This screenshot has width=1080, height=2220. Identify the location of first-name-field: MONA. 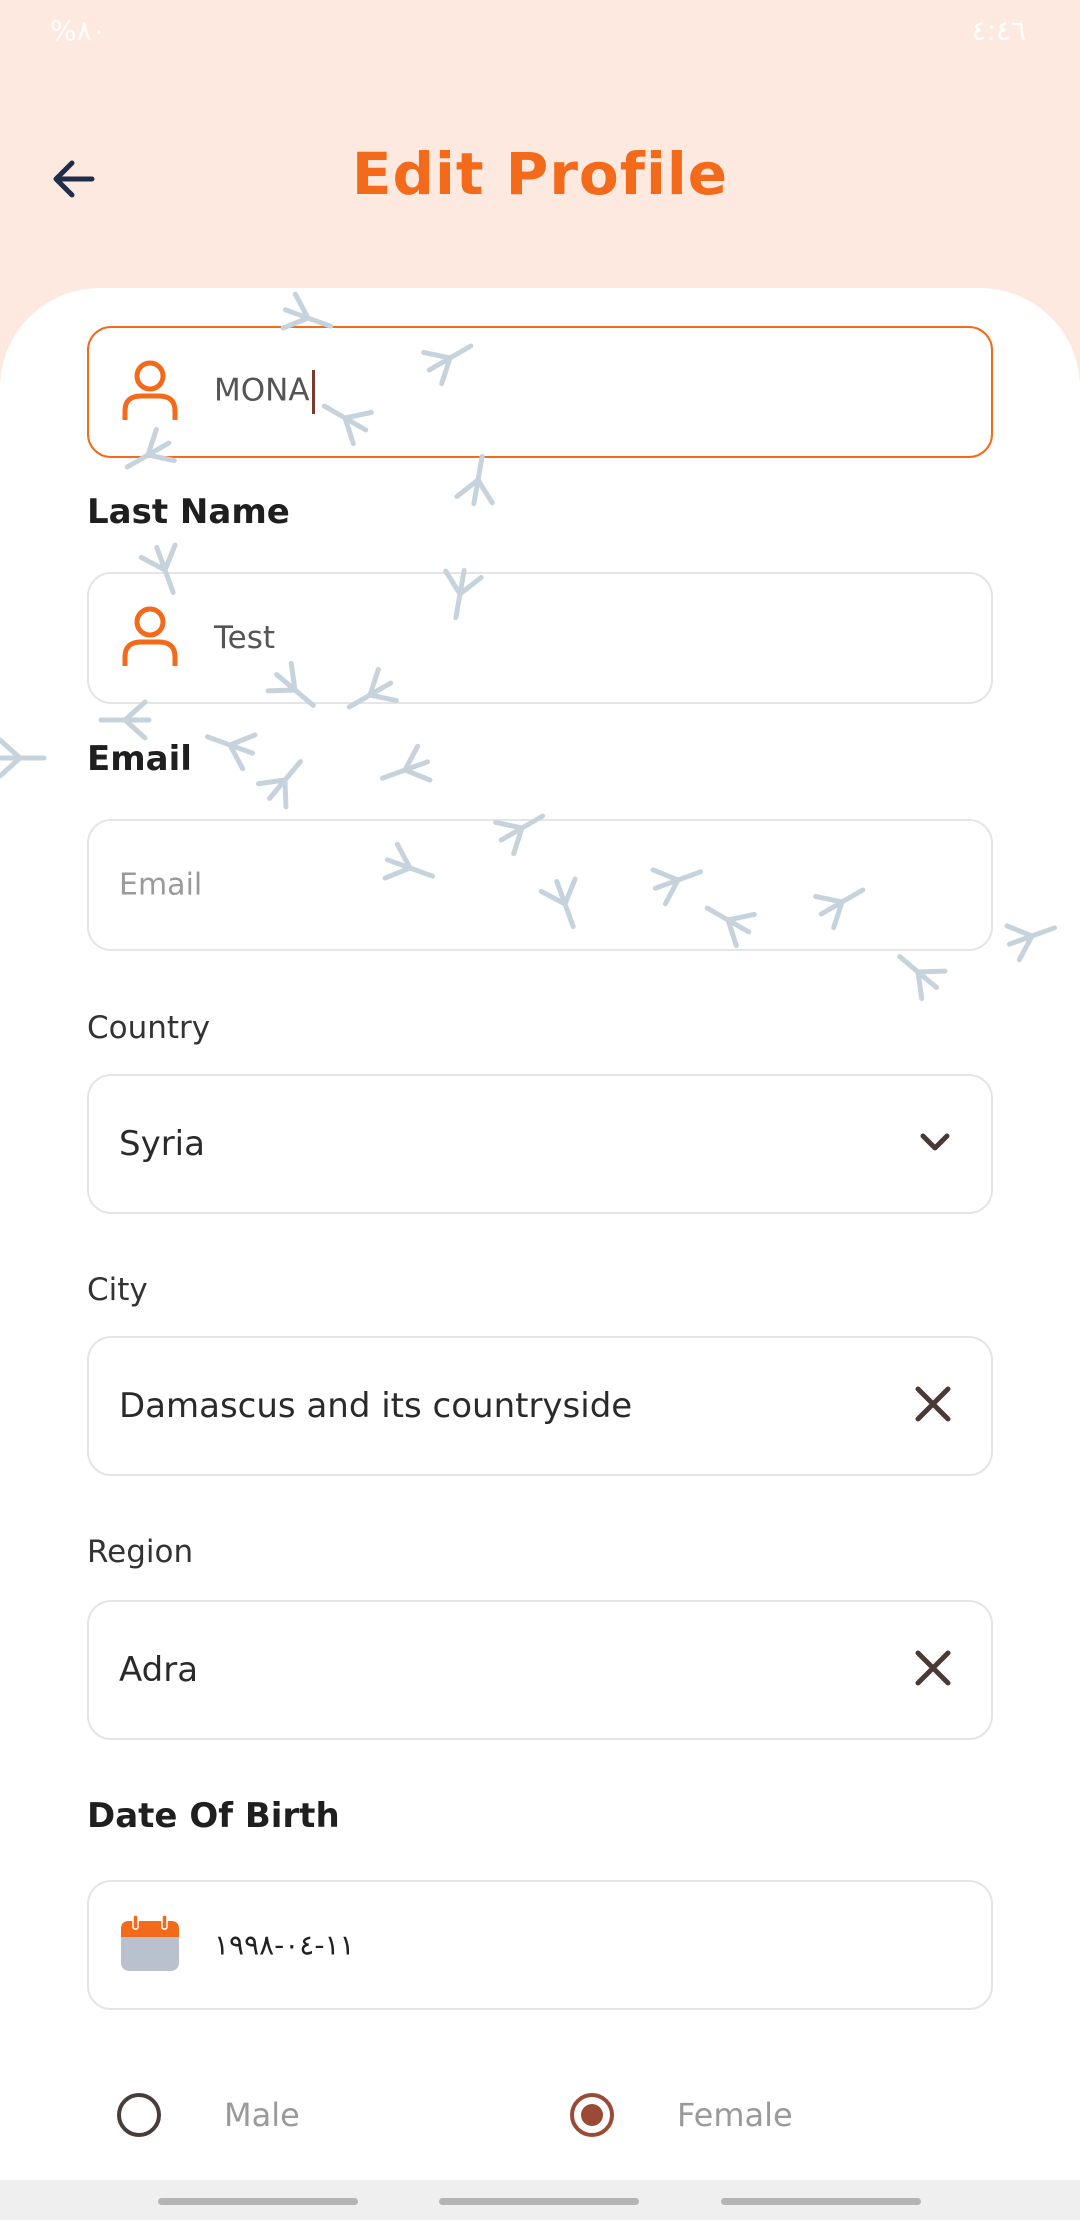
(540, 392).